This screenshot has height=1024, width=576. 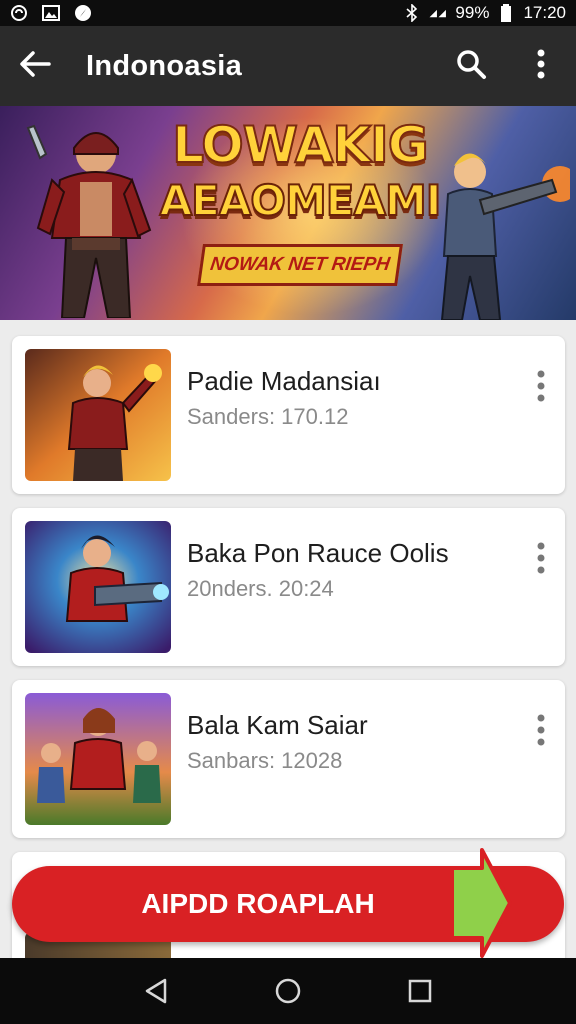 I want to click on banner-title-line1: LOWAKIG, so click(x=300, y=145).